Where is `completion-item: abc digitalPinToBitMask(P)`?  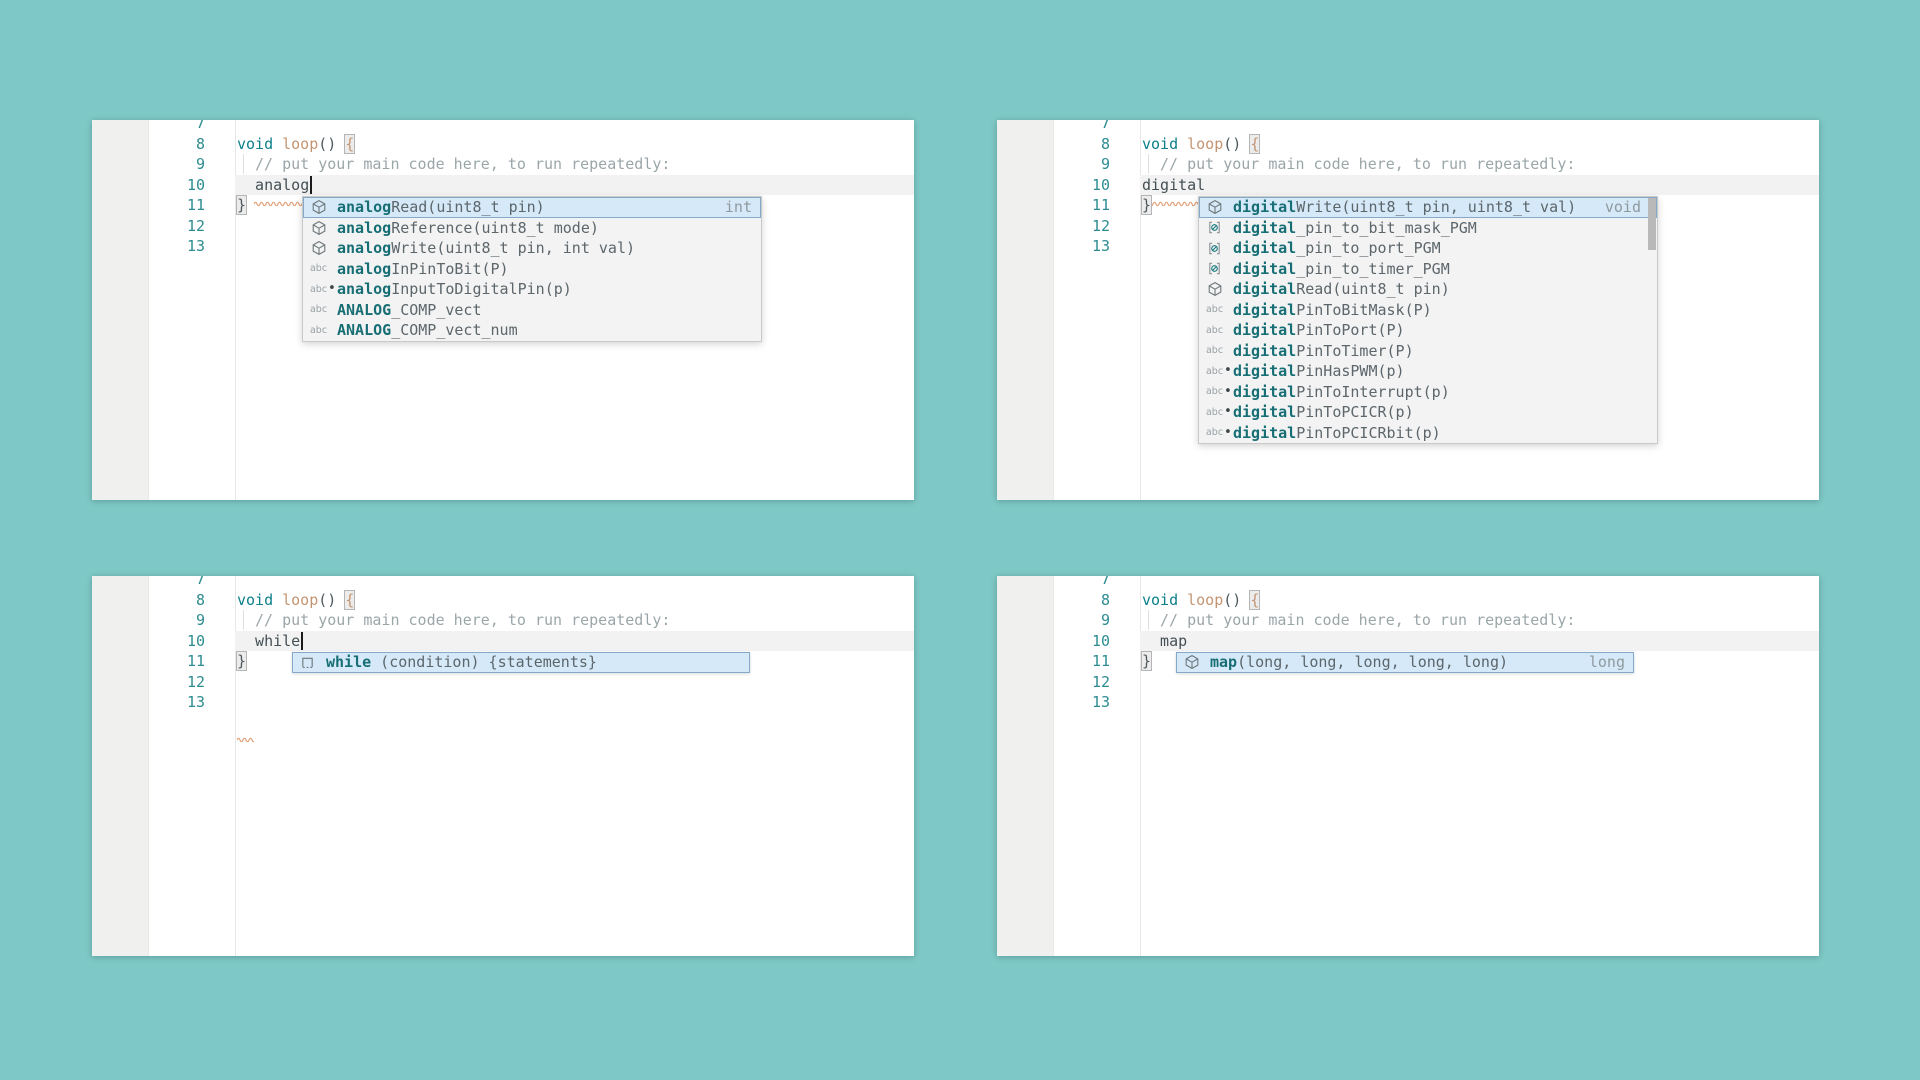 completion-item: abc digitalPinToBitMask(P) is located at coordinates (1428, 310).